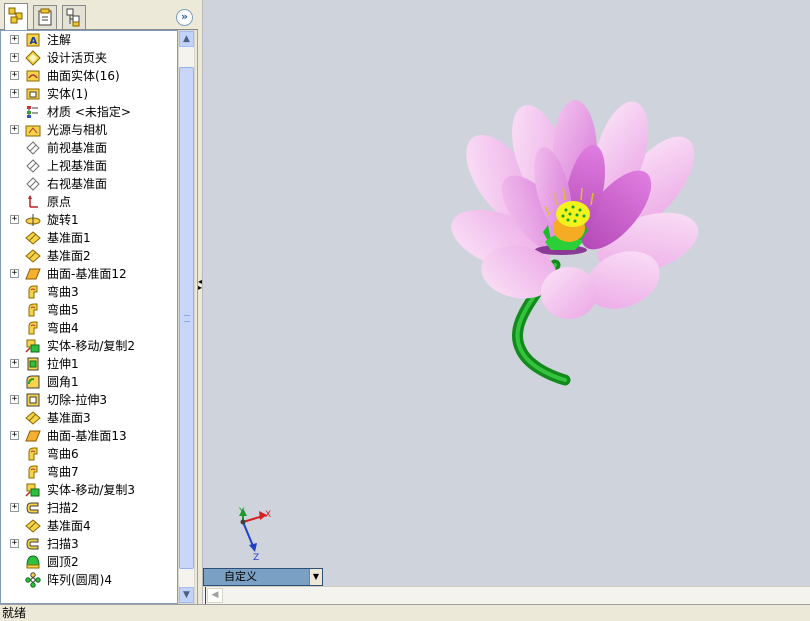 Image resolution: width=810 pixels, height=621 pixels. What do you see at coordinates (315, 577) in the screenshot?
I see `dropdown-arrow-icon: ▼` at bounding box center [315, 577].